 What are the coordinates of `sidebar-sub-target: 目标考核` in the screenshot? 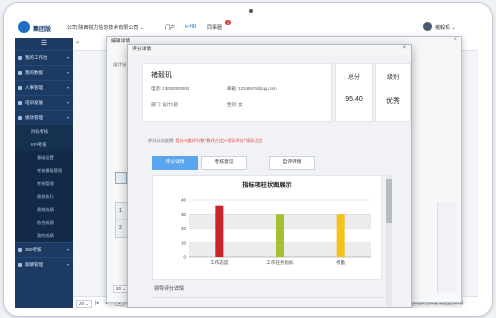 It's located at (44, 131).